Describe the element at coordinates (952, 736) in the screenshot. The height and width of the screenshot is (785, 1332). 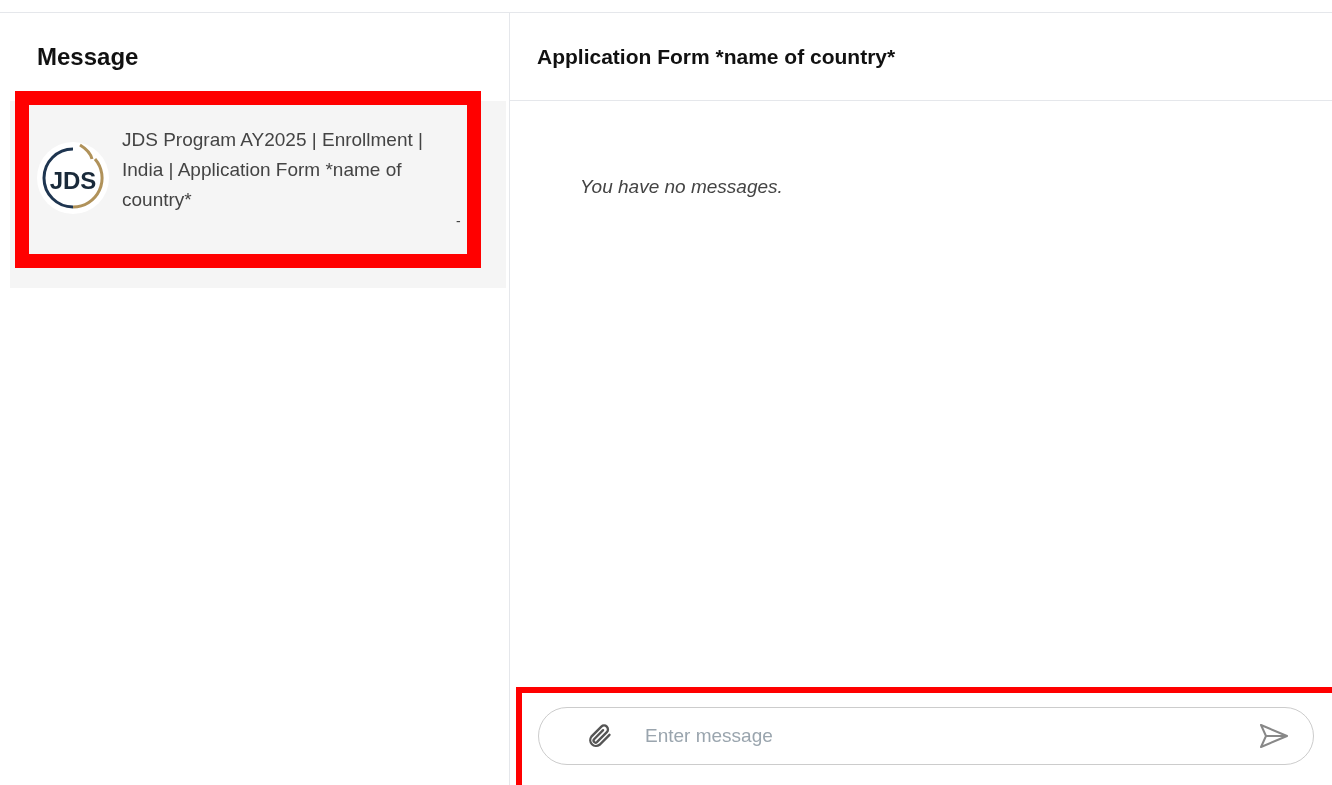
I see `message-input: Enter message` at that location.